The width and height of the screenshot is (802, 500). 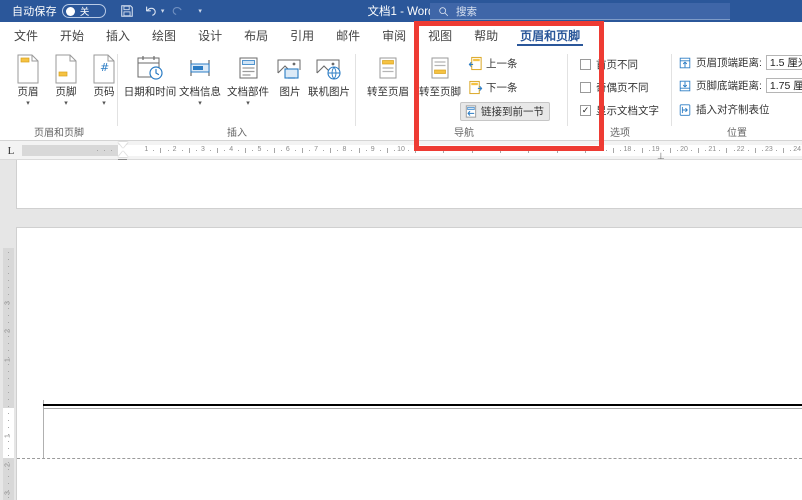 I want to click on tab-draw: 绘图, so click(x=164, y=35).